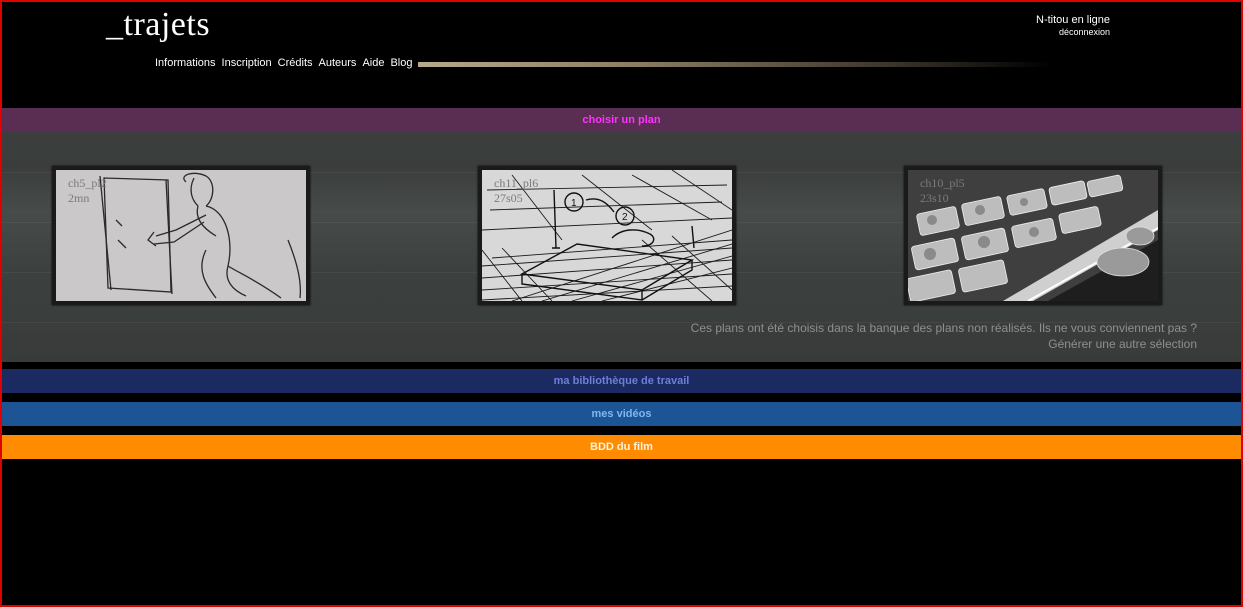  Describe the element at coordinates (607, 235) in the screenshot. I see `plan-thumbnail-2: 1 2 ch11_pl6 27s05` at that location.